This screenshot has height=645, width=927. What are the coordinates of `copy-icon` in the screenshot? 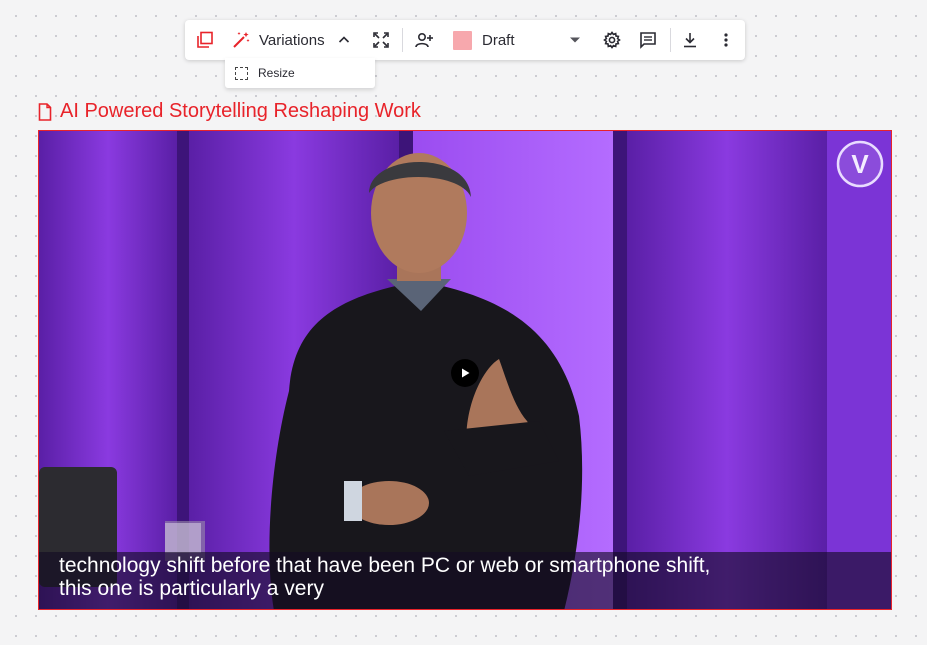 It's located at (205, 39).